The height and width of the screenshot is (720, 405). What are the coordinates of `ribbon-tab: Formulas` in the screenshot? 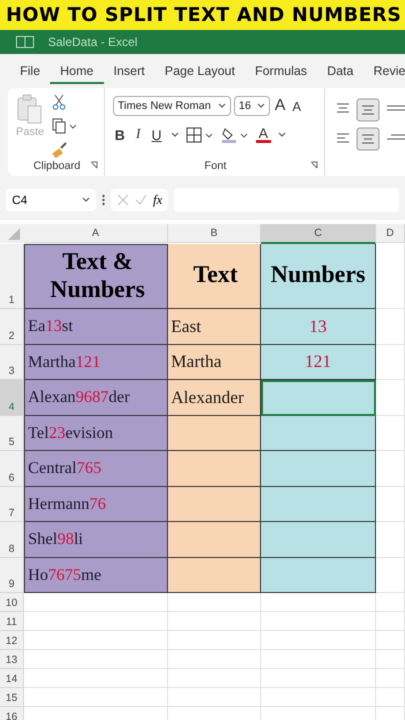 It's located at (281, 72).